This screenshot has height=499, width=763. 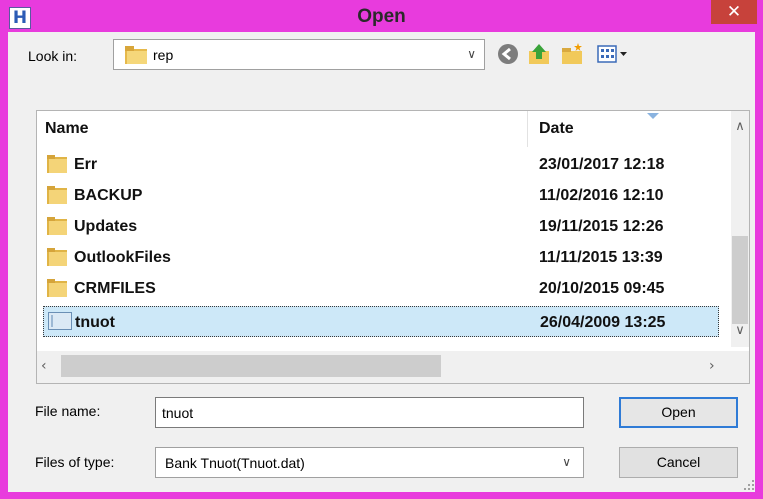 I want to click on file-date: 20/10/2015 09:45, so click(x=602, y=288).